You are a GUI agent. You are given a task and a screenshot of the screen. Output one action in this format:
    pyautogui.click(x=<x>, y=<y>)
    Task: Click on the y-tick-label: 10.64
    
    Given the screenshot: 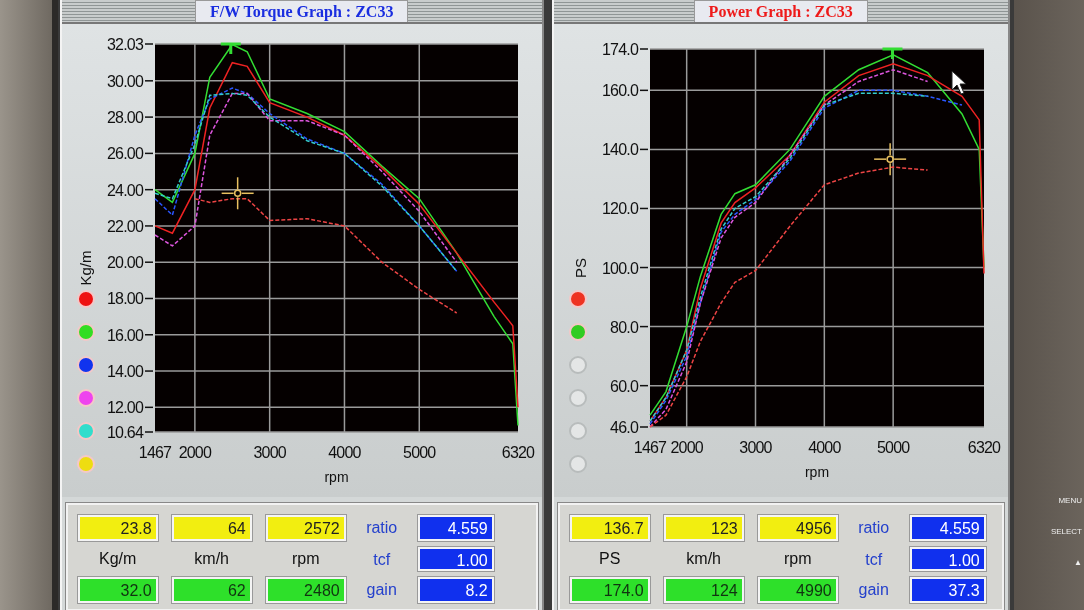 What is the action you would take?
    pyautogui.click(x=124, y=432)
    